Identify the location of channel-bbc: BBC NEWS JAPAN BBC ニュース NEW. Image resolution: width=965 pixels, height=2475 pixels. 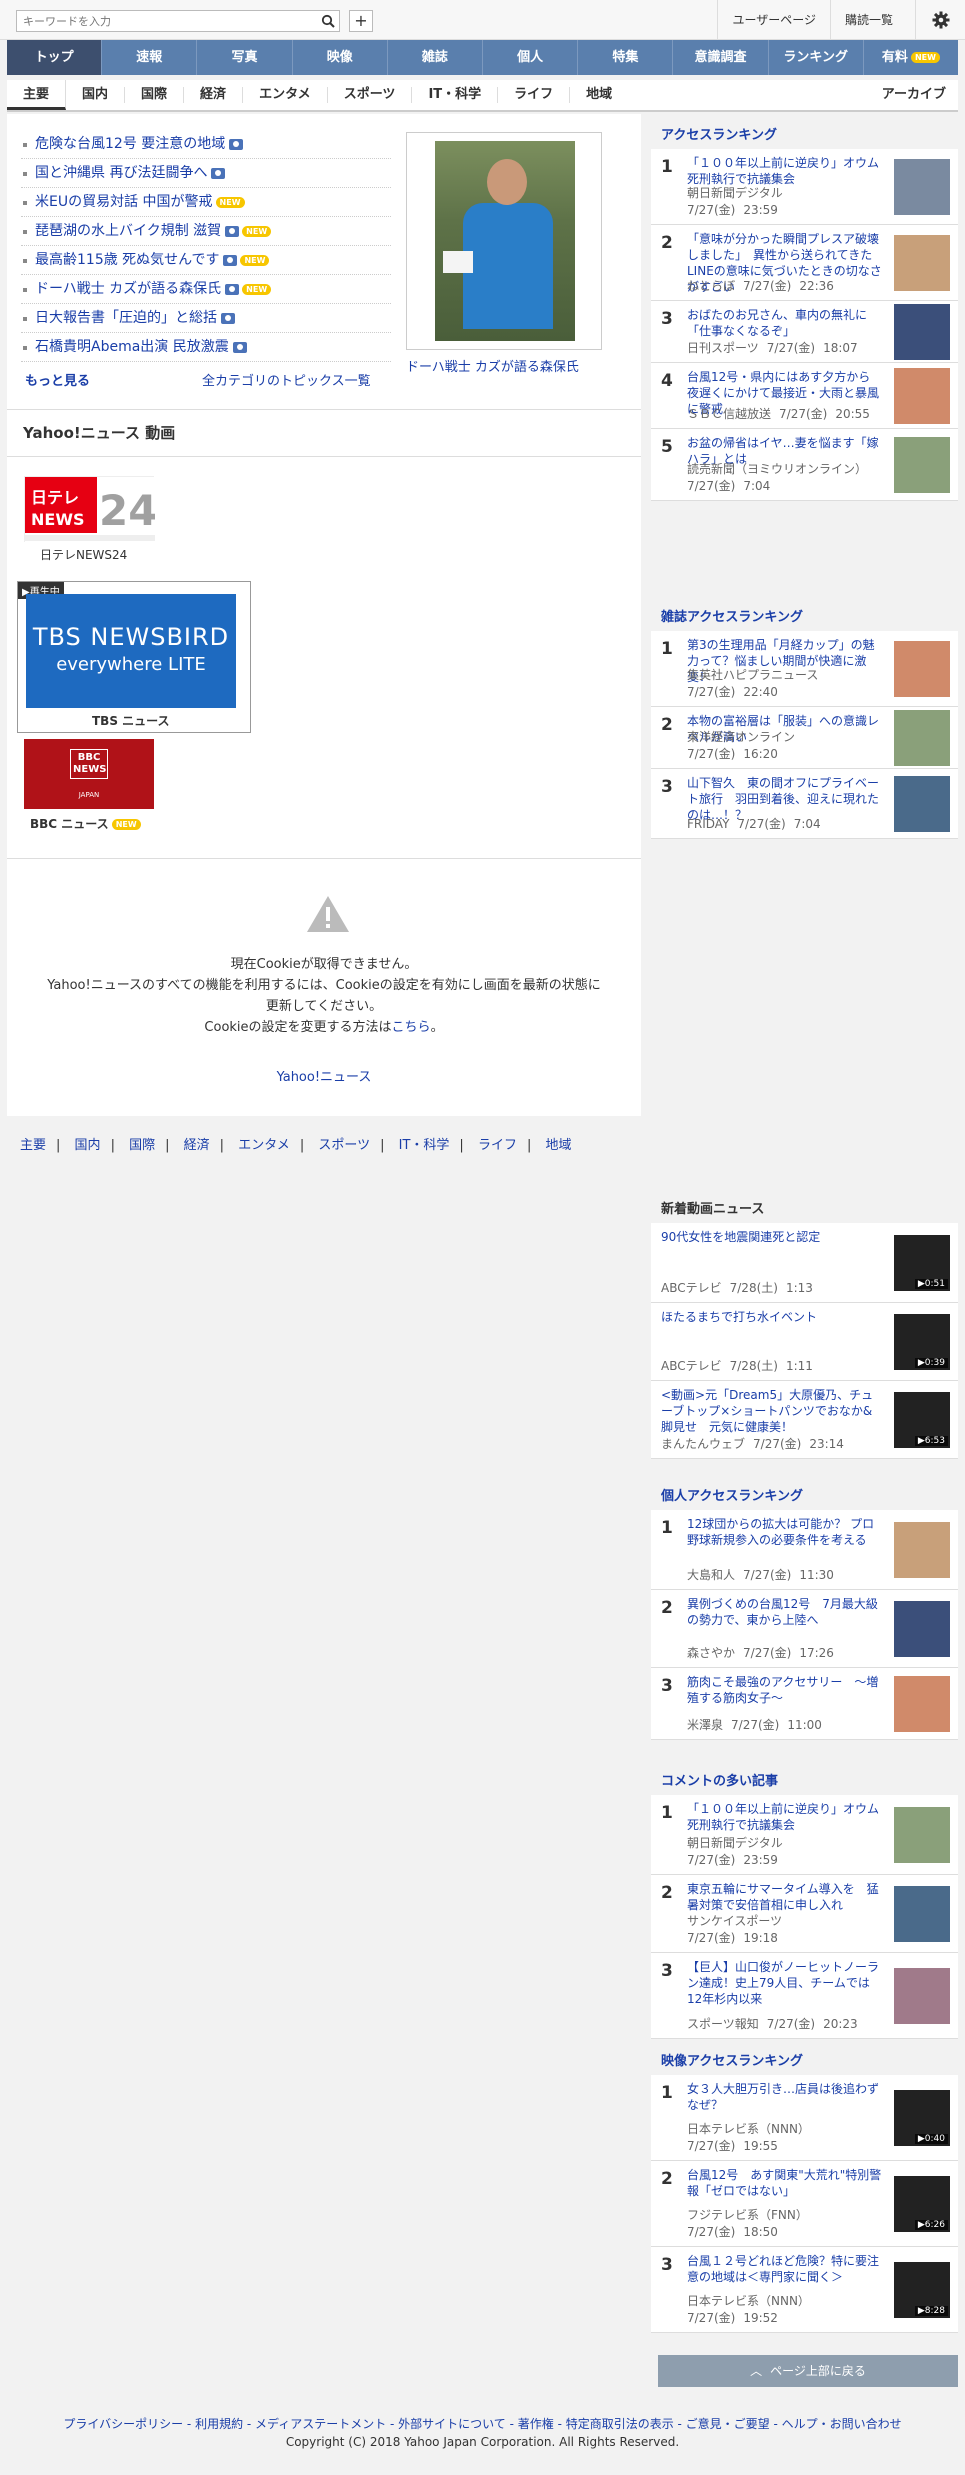
(94, 785).